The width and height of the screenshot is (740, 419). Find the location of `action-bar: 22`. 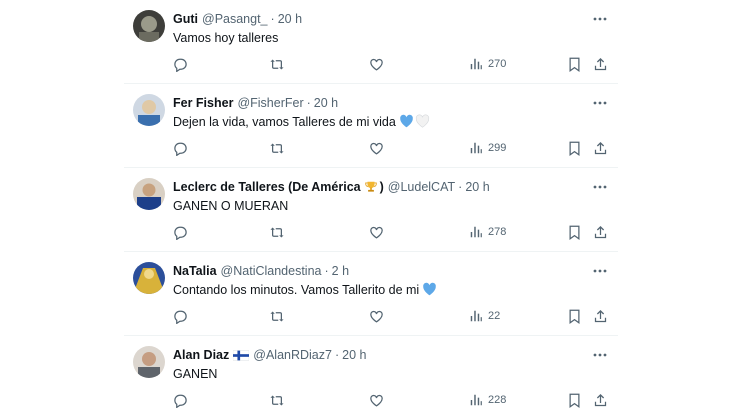

action-bar: 22 is located at coordinates (391, 316).